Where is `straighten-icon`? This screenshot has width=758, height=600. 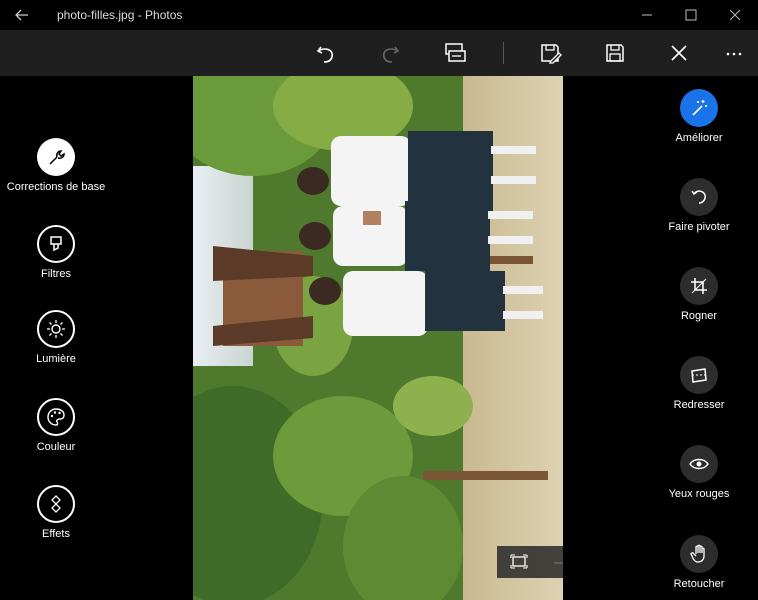
straighten-icon is located at coordinates (699, 375).